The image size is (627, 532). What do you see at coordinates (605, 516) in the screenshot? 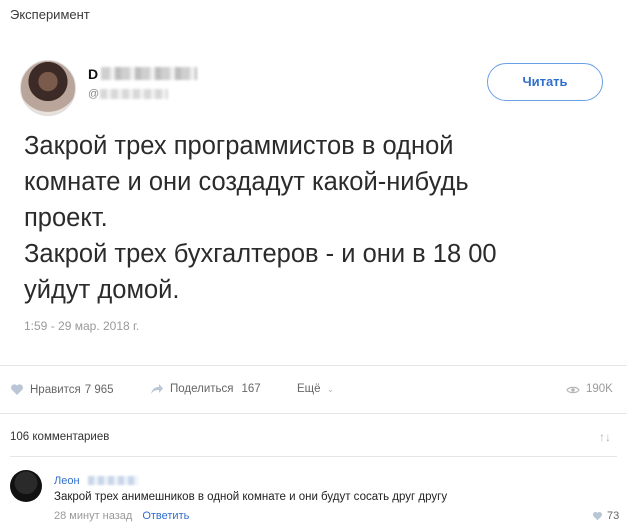
I see `comment-like-button: 73` at bounding box center [605, 516].